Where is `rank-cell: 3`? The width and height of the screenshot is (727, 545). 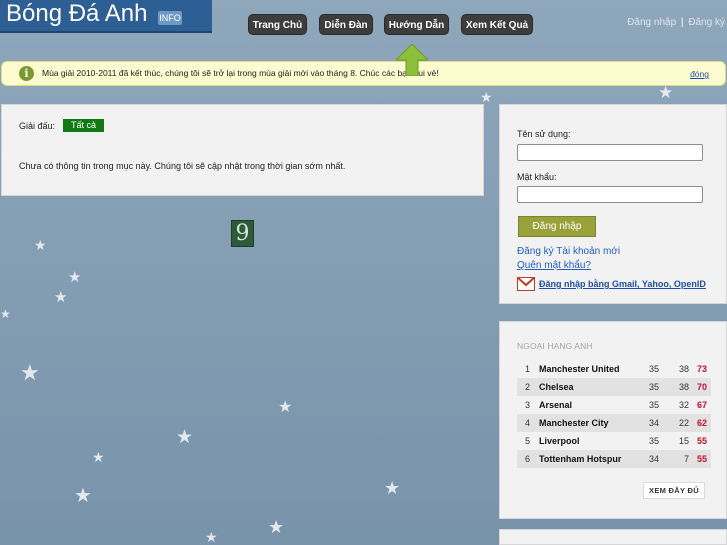
rank-cell: 3 is located at coordinates (528, 405).